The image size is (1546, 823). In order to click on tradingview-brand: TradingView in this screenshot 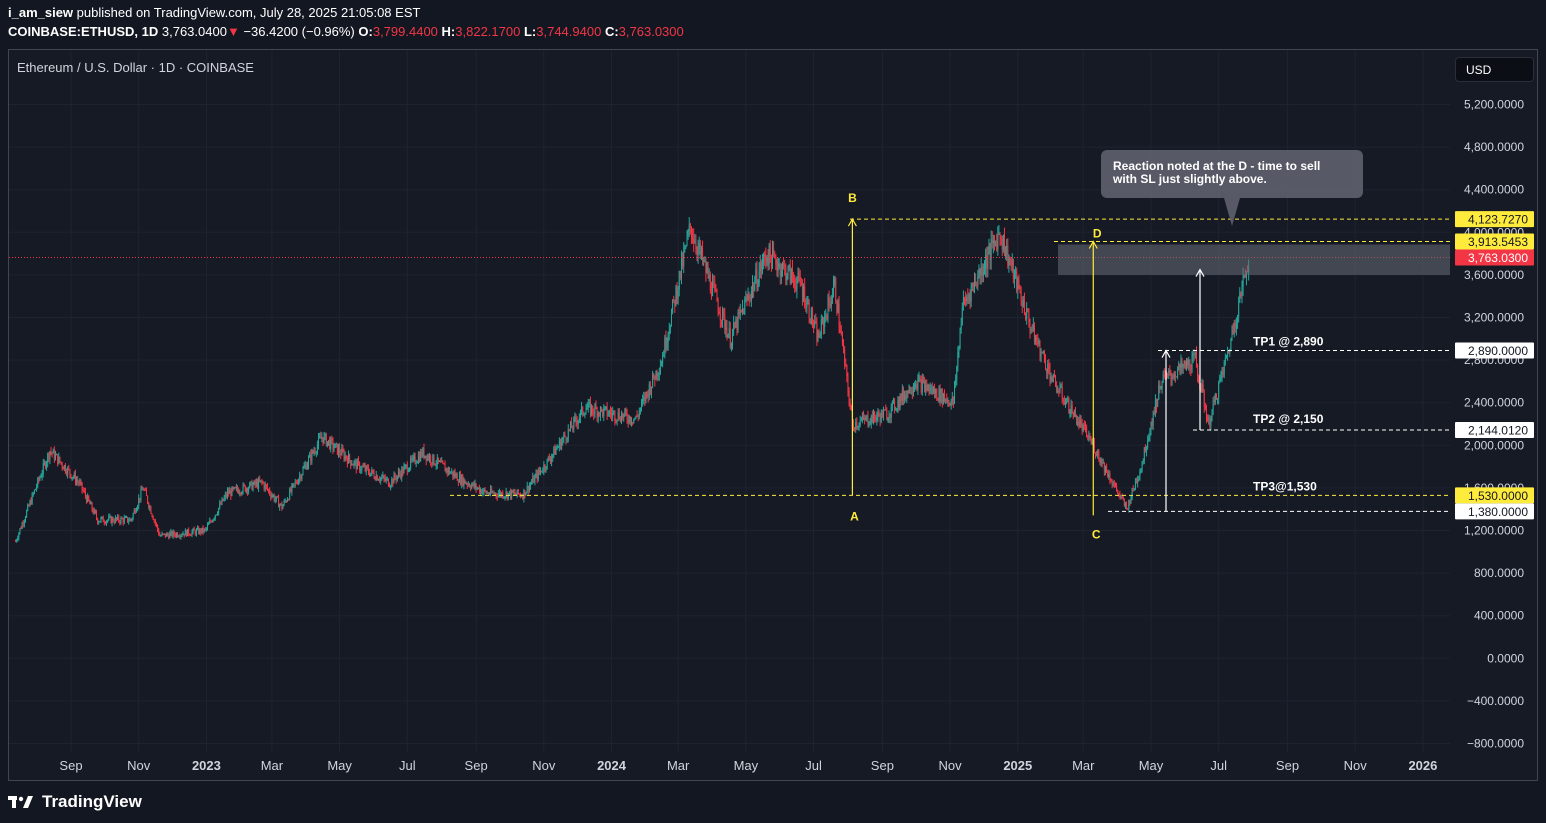, I will do `click(75, 802)`.